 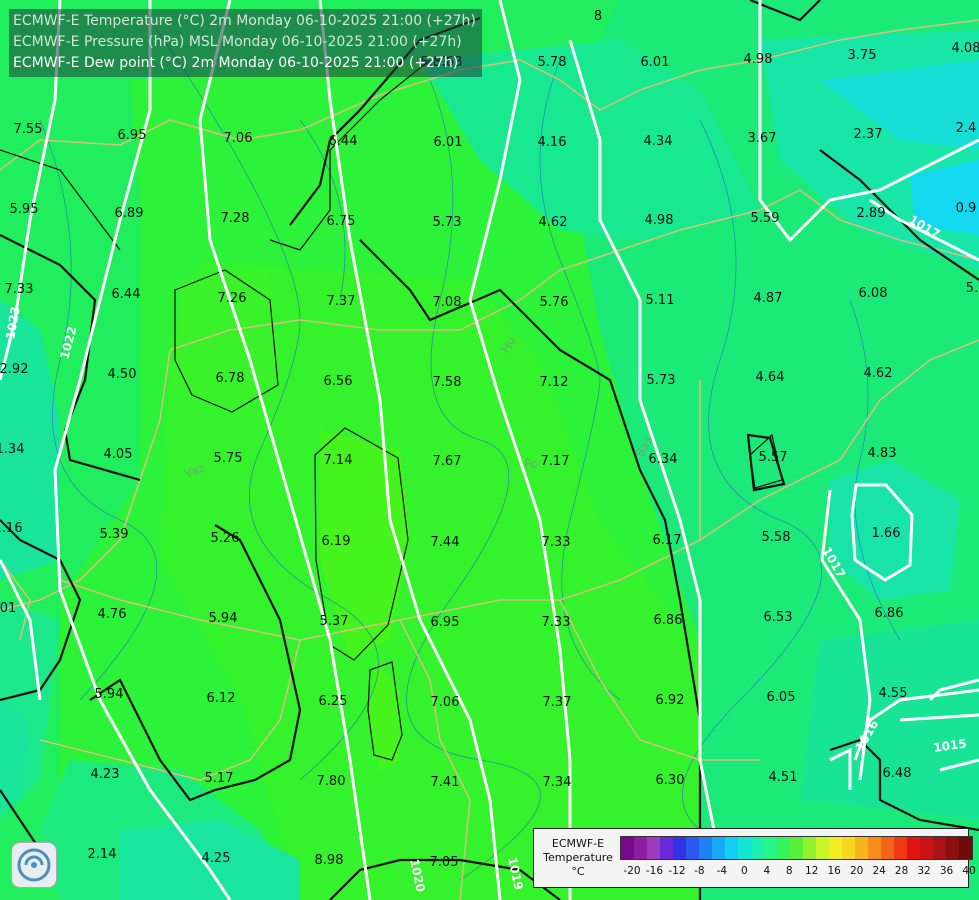 I want to click on value-label: 4.25, so click(x=216, y=858).